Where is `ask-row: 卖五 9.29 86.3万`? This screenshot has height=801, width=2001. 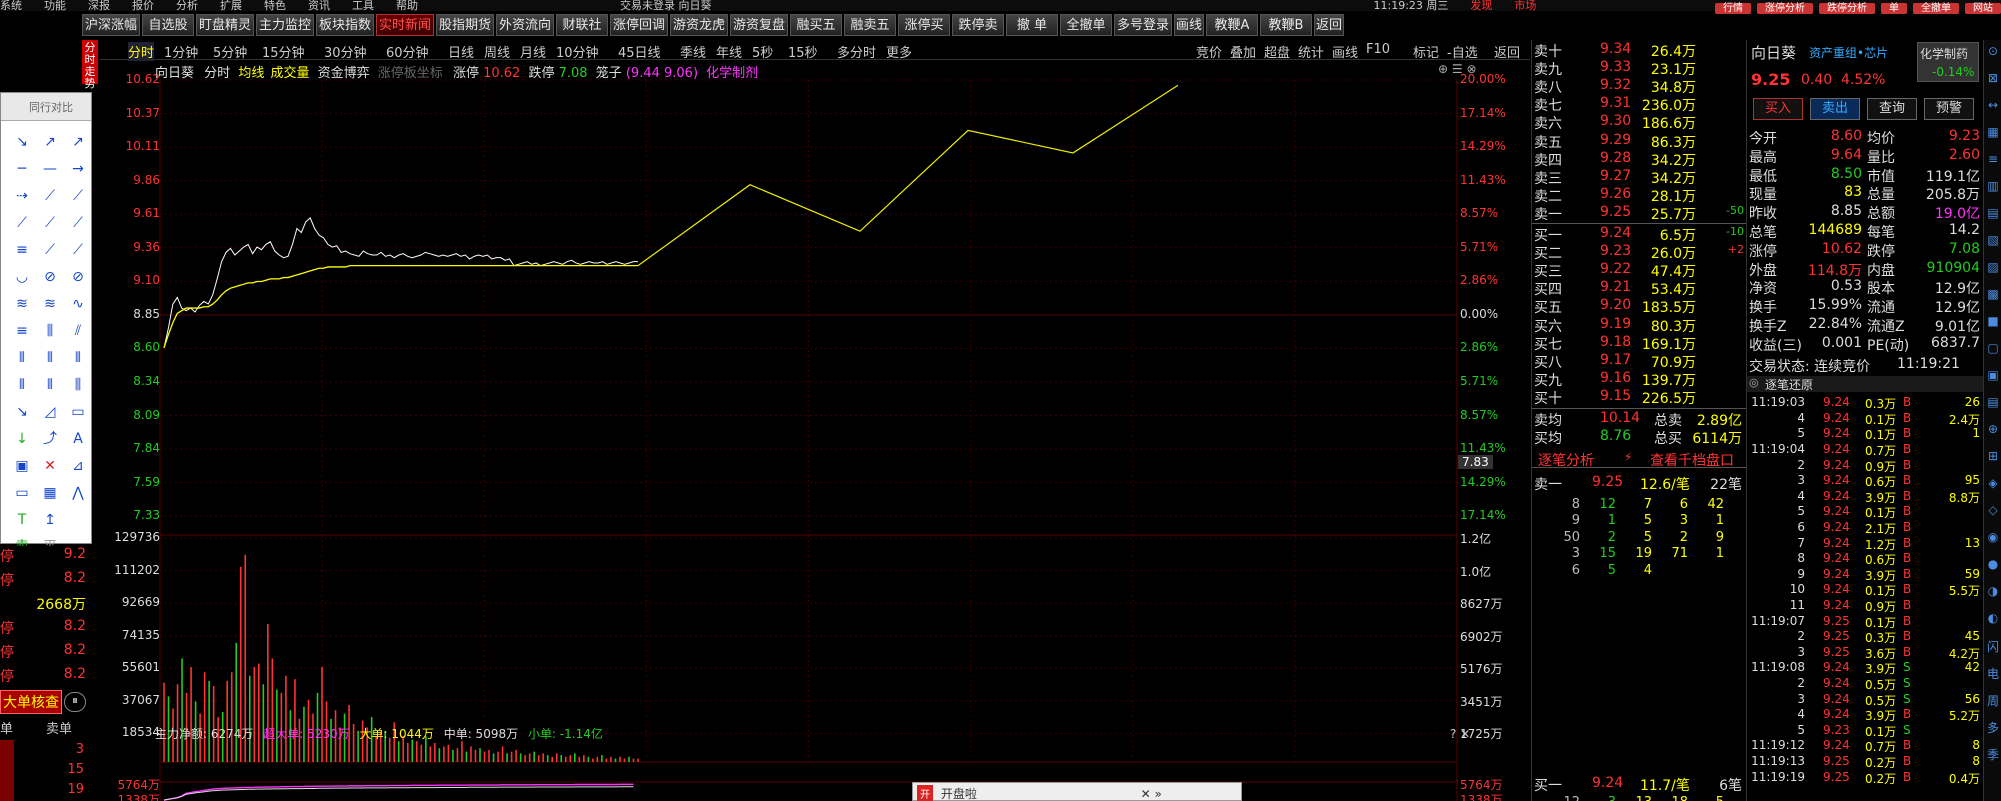
ask-row: 卖五 9.29 86.3万 is located at coordinates (1639, 141).